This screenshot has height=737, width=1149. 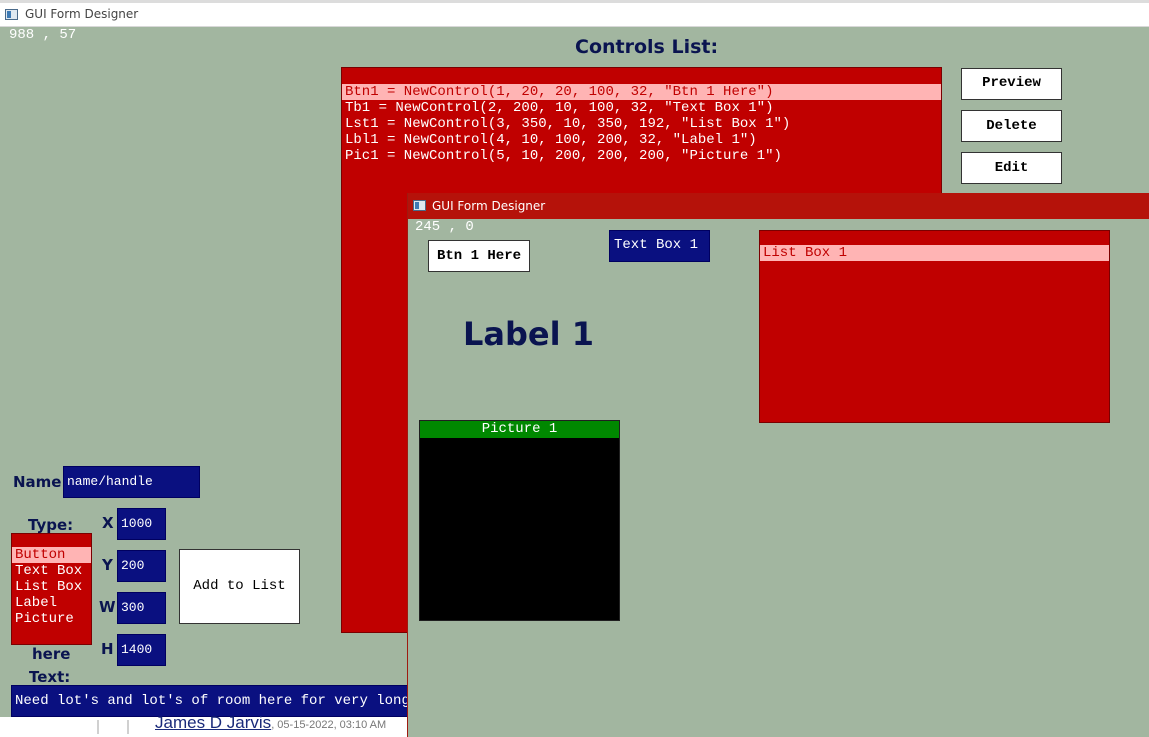 What do you see at coordinates (131, 482) in the screenshot?
I see `name-input: name/handle` at bounding box center [131, 482].